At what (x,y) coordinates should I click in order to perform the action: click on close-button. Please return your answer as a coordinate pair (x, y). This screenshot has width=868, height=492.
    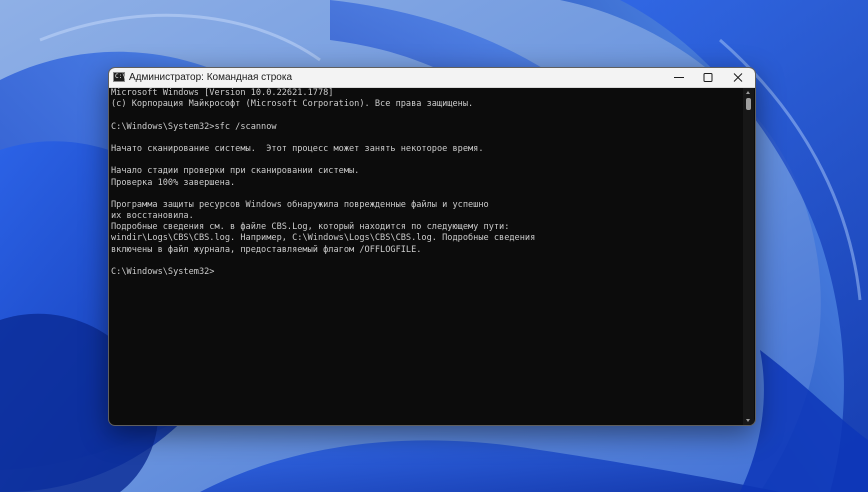
    Looking at the image, I should click on (738, 77).